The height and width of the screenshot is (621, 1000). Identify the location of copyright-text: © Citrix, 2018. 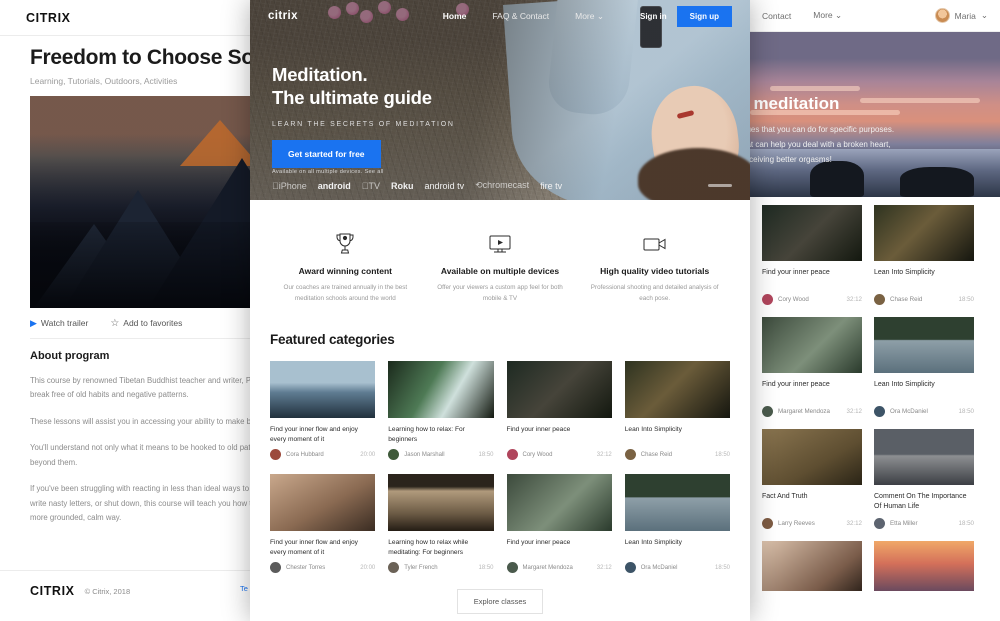
(107, 591).